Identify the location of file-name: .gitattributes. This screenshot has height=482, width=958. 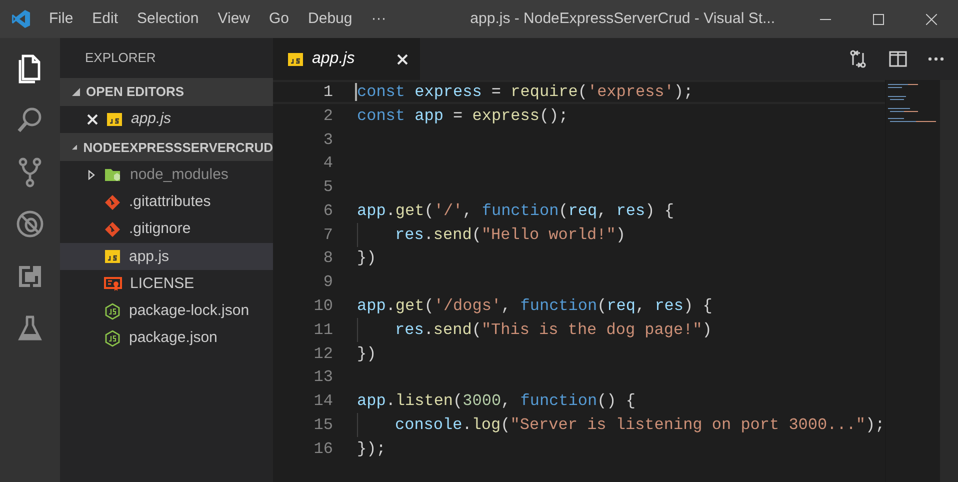
(170, 202).